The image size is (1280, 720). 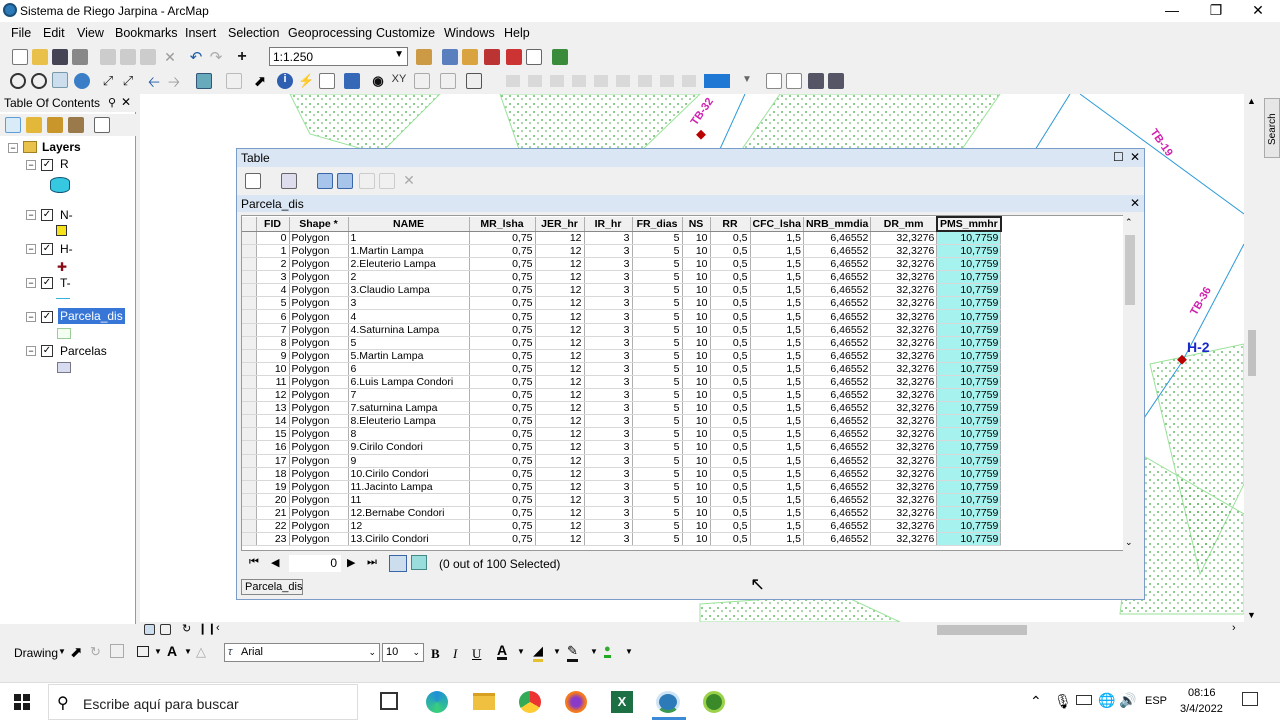 What do you see at coordinates (437, 702) in the screenshot?
I see `edge-icon` at bounding box center [437, 702].